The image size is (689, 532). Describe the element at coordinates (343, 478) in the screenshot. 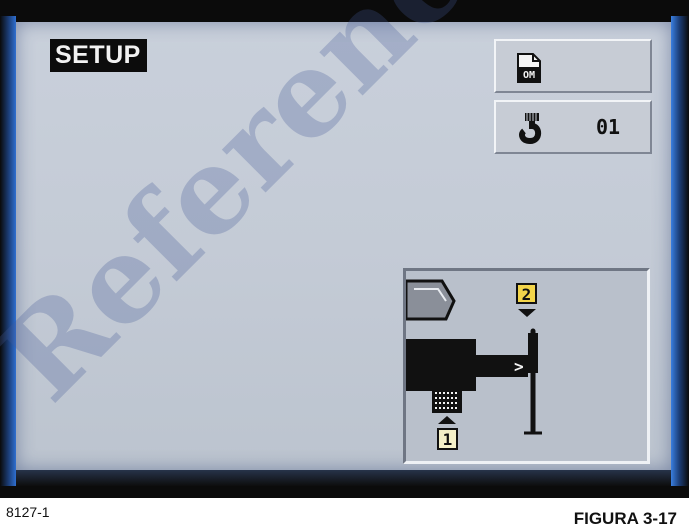

I see `display-bottom-edge` at that location.